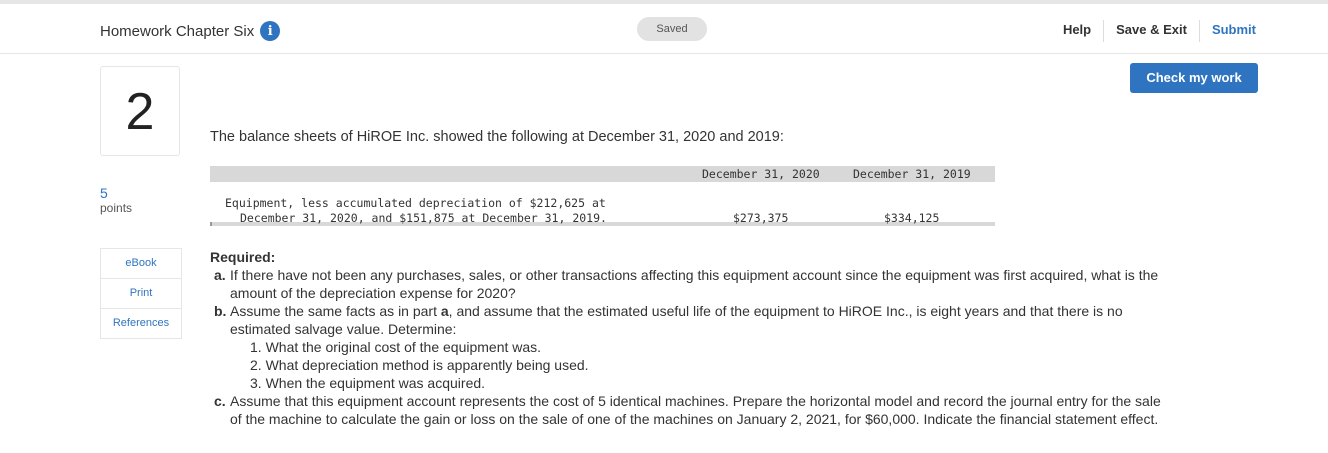  I want to click on list-item: 3. When the equipment was acquired., so click(368, 383).